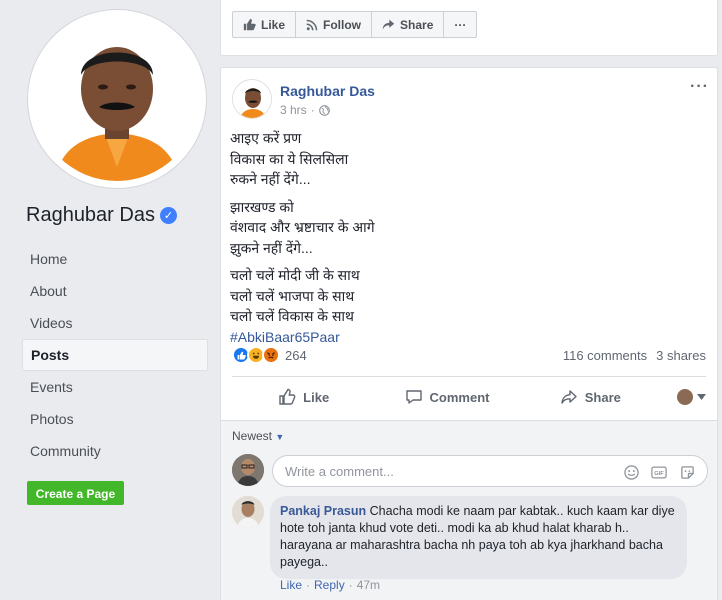 The height and width of the screenshot is (600, 722). What do you see at coordinates (249, 24) in the screenshot?
I see `thumbs-up-icon` at bounding box center [249, 24].